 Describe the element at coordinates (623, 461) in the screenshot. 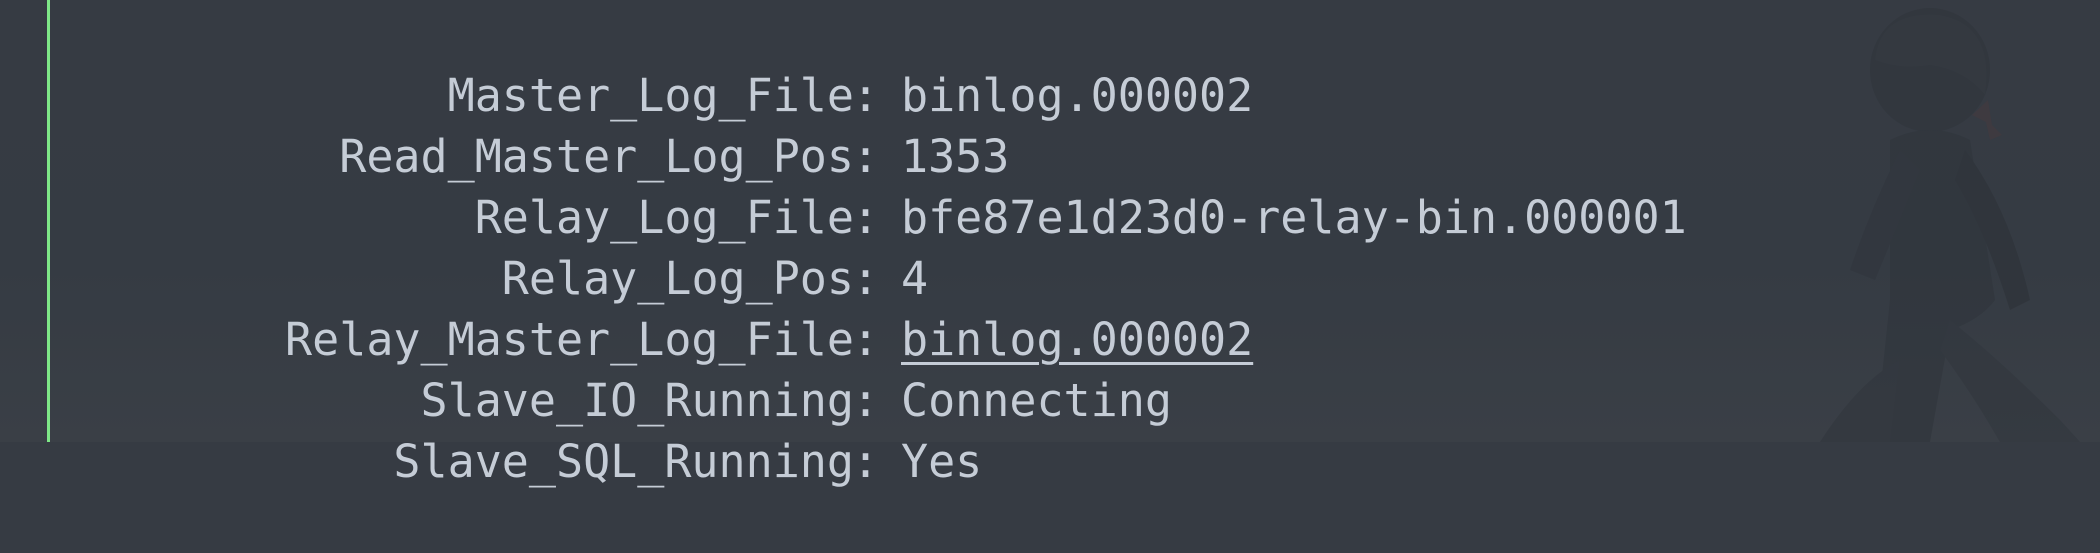

I see `status-key: Slave_SQL_Running` at that location.